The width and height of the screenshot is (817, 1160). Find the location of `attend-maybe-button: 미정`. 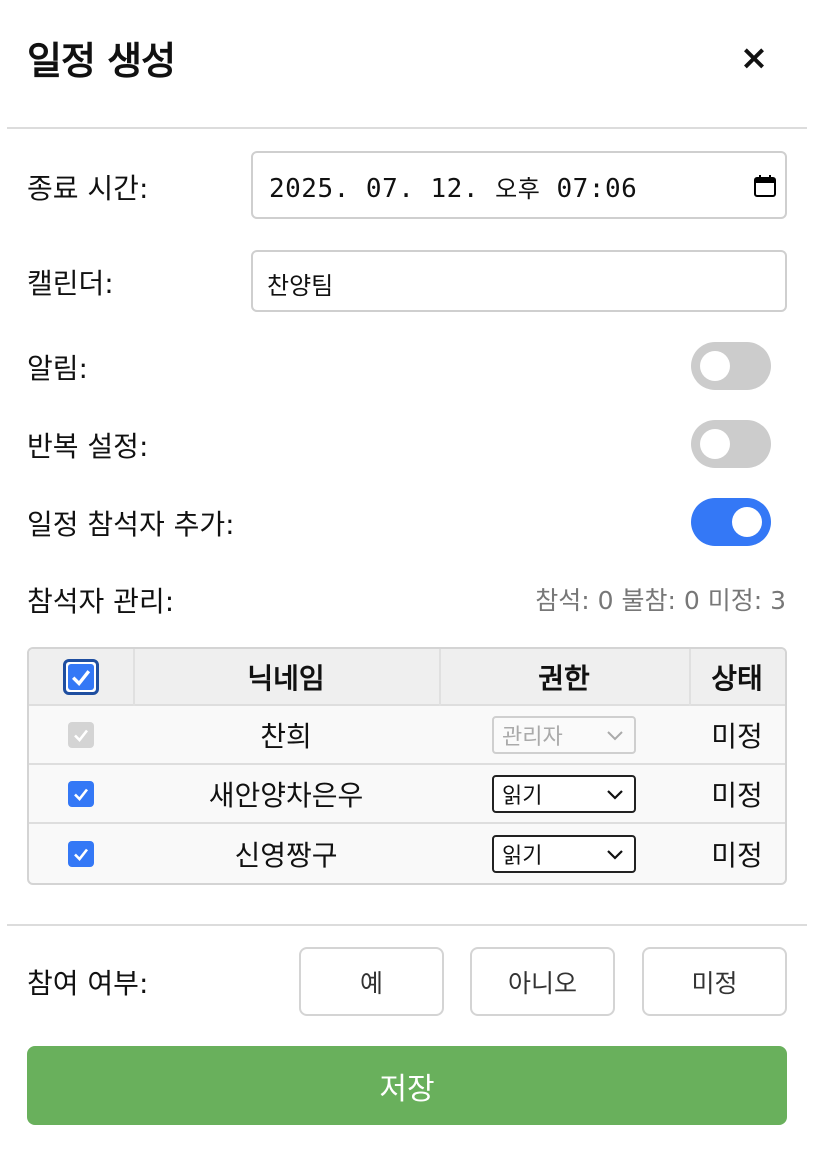

attend-maybe-button: 미정 is located at coordinates (714, 981).